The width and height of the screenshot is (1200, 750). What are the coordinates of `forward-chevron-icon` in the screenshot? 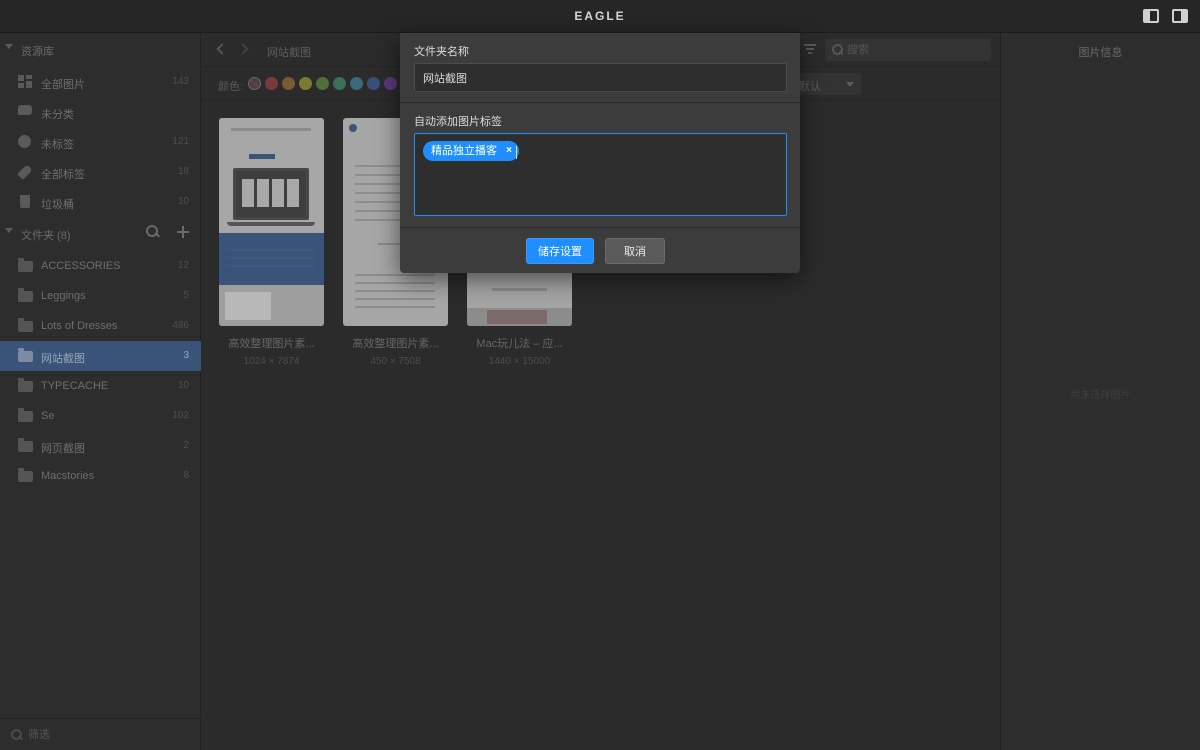 It's located at (243, 49).